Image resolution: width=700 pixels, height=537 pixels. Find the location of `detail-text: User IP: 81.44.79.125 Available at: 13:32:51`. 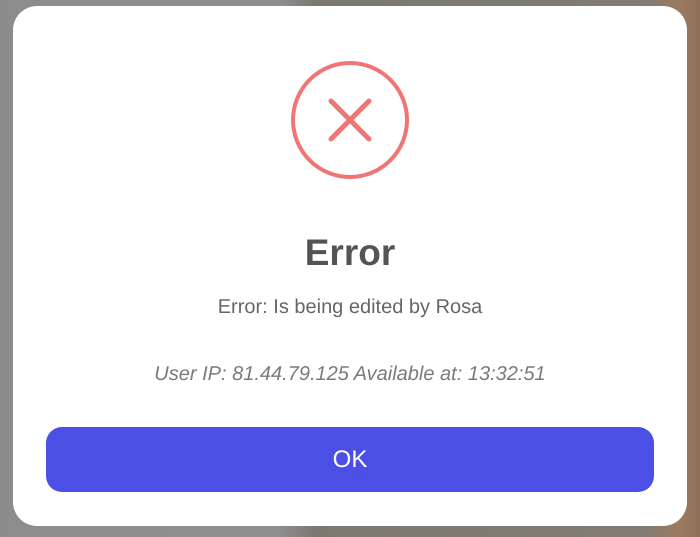

detail-text: User IP: 81.44.79.125 Available at: 13:32:51 is located at coordinates (350, 374).